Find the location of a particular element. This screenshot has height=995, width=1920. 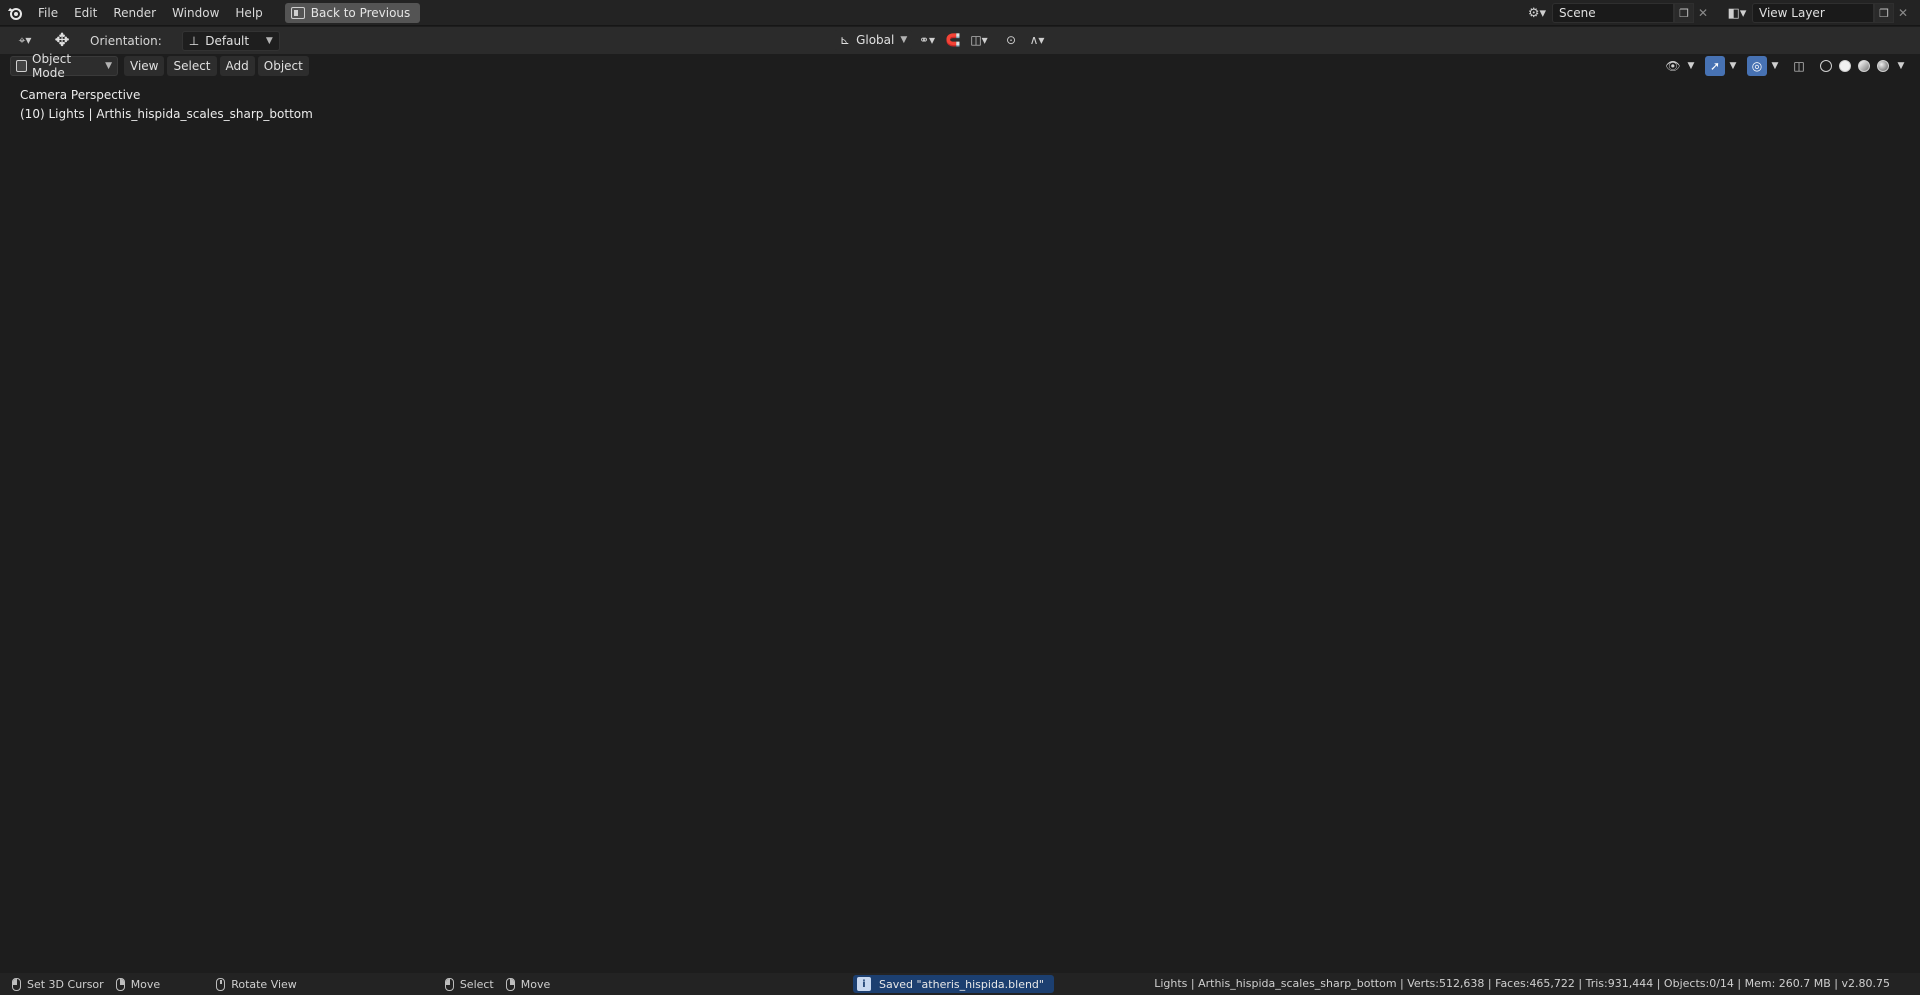

orientation-value: Default is located at coordinates (227, 40).